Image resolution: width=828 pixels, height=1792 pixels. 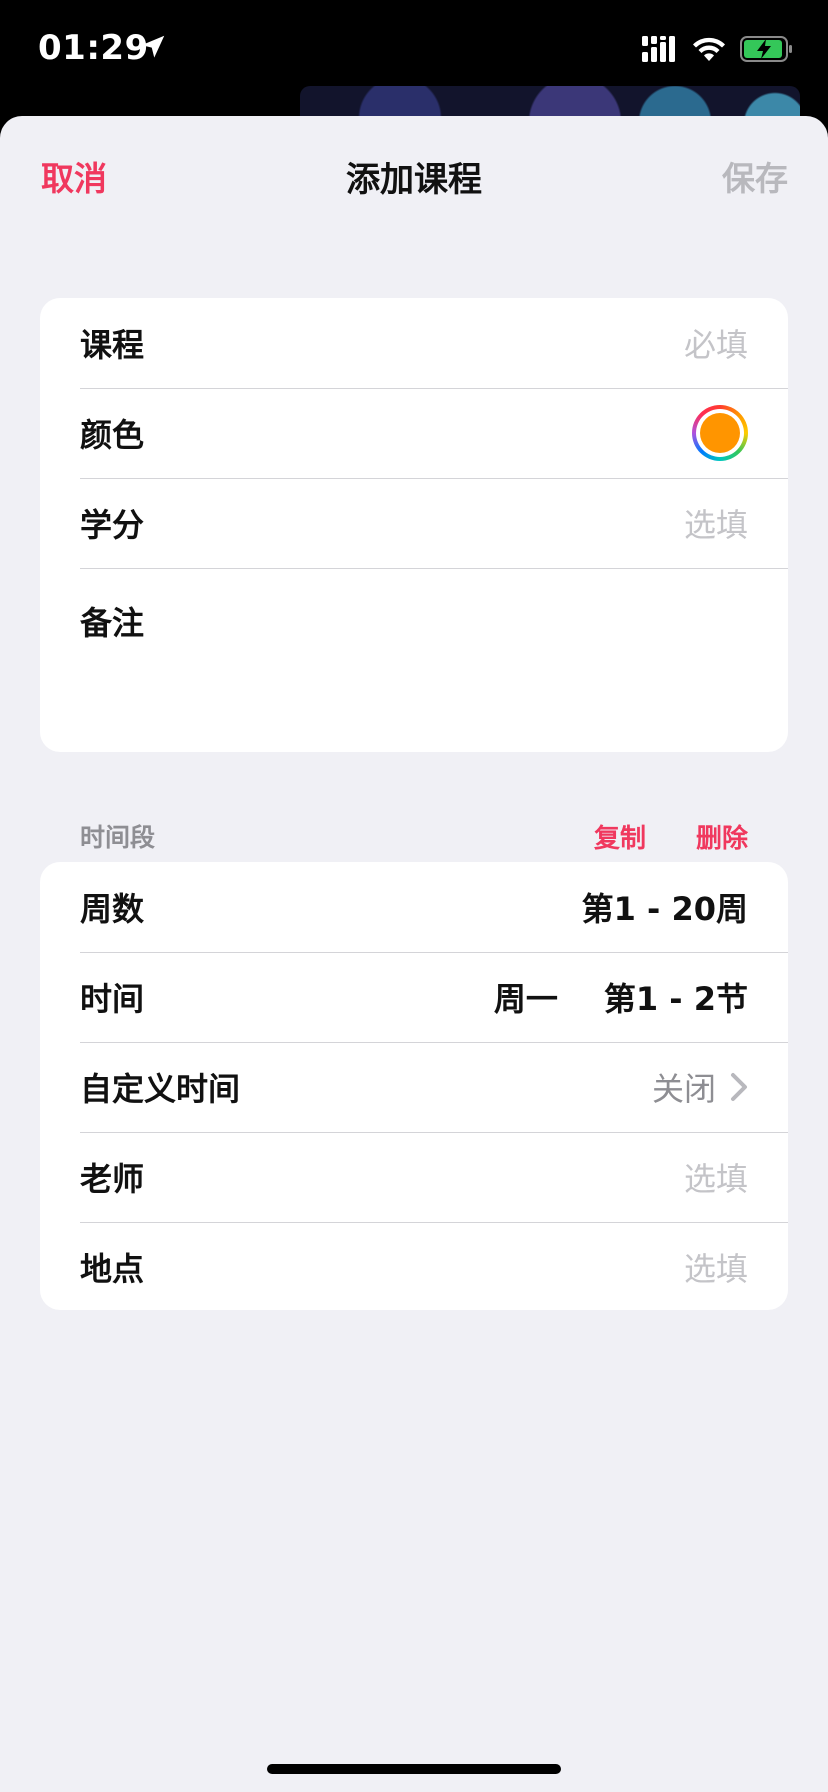 I want to click on custom-time-row: 自定义时间 关闭, so click(x=414, y=1087).